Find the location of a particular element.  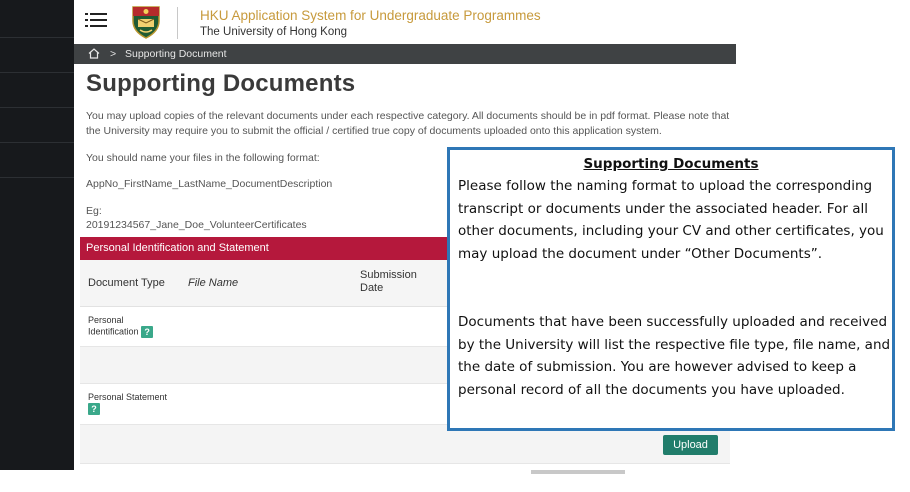

sidebar is located at coordinates (37, 235).